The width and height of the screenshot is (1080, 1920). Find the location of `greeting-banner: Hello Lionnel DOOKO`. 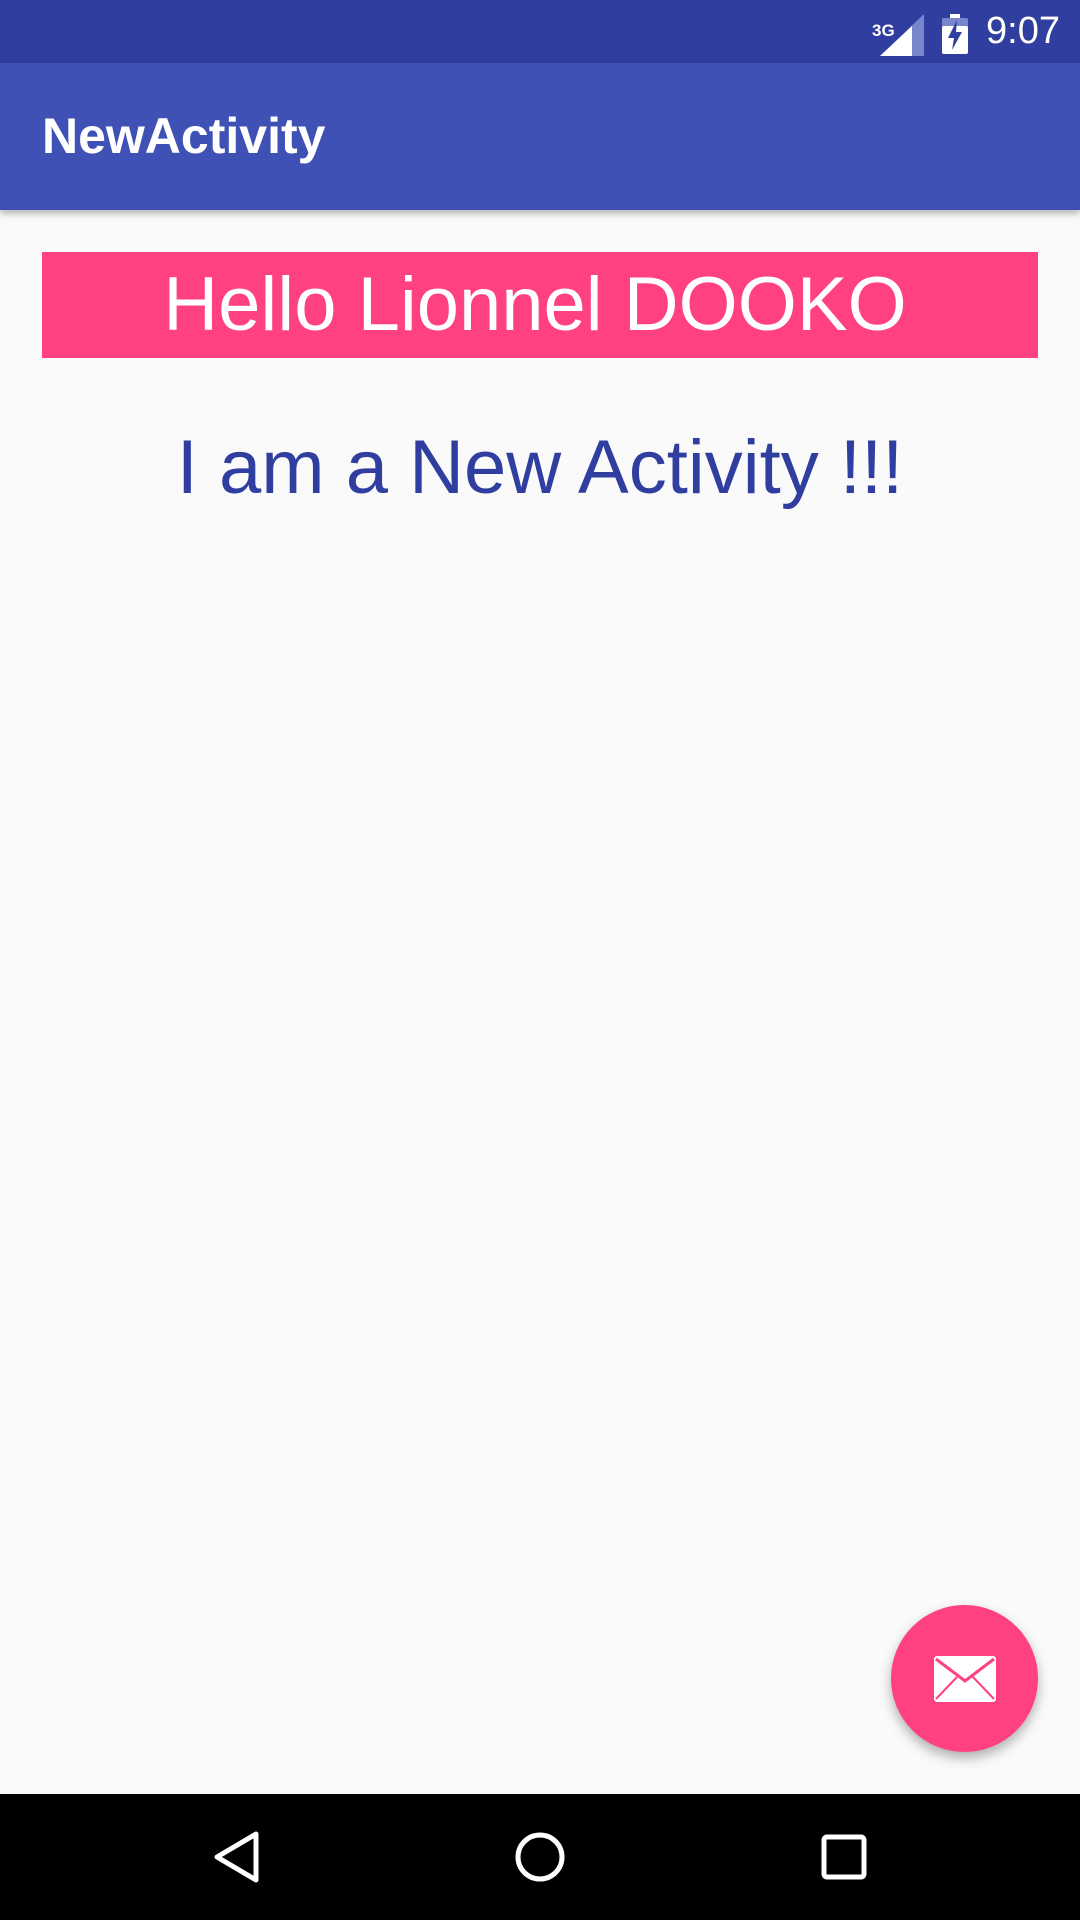

greeting-banner: Hello Lionnel DOOKO is located at coordinates (540, 305).